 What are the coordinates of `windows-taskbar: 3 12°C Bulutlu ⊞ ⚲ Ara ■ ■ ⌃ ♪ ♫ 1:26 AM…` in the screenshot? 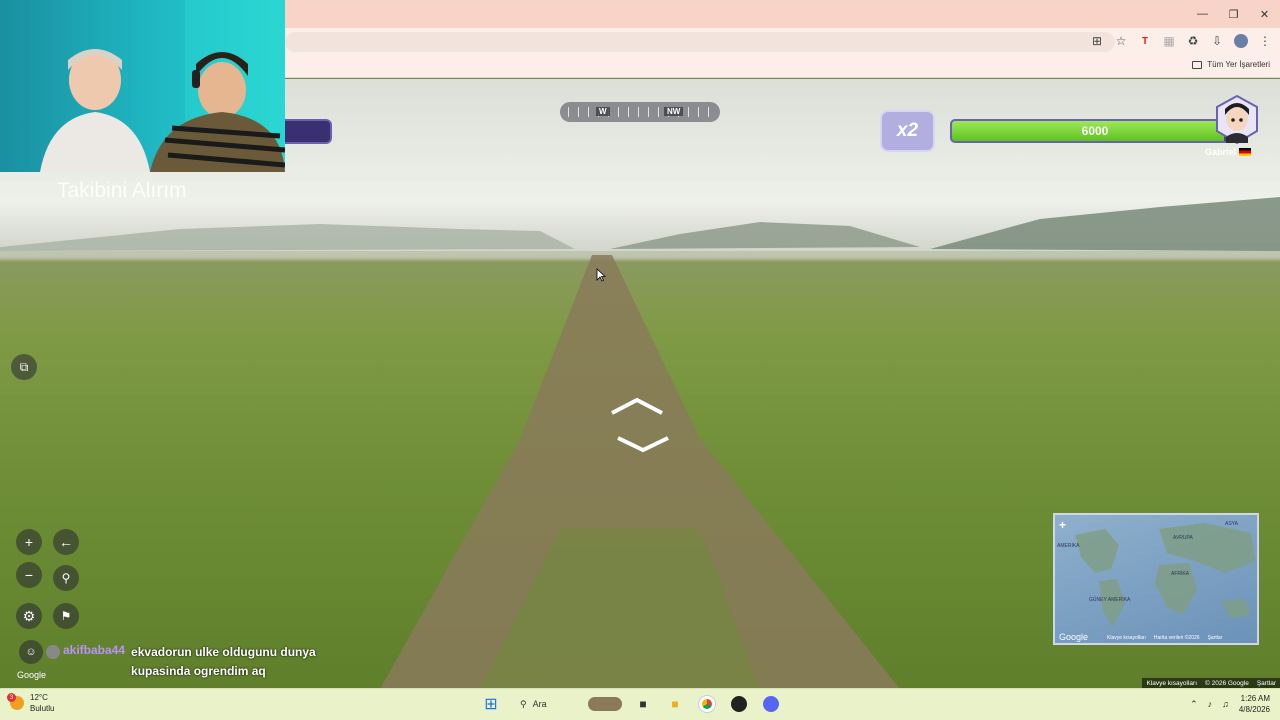 It's located at (640, 704).